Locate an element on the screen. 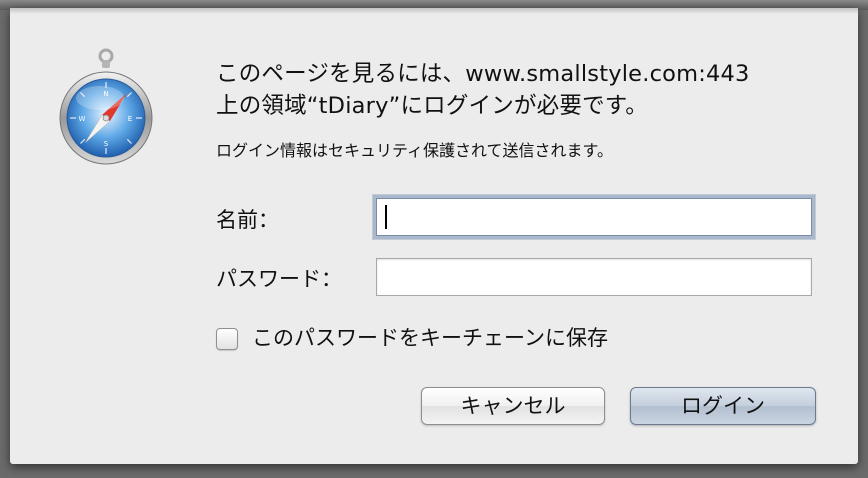 This screenshot has height=478, width=868. password-label: パスワード： is located at coordinates (279, 279).